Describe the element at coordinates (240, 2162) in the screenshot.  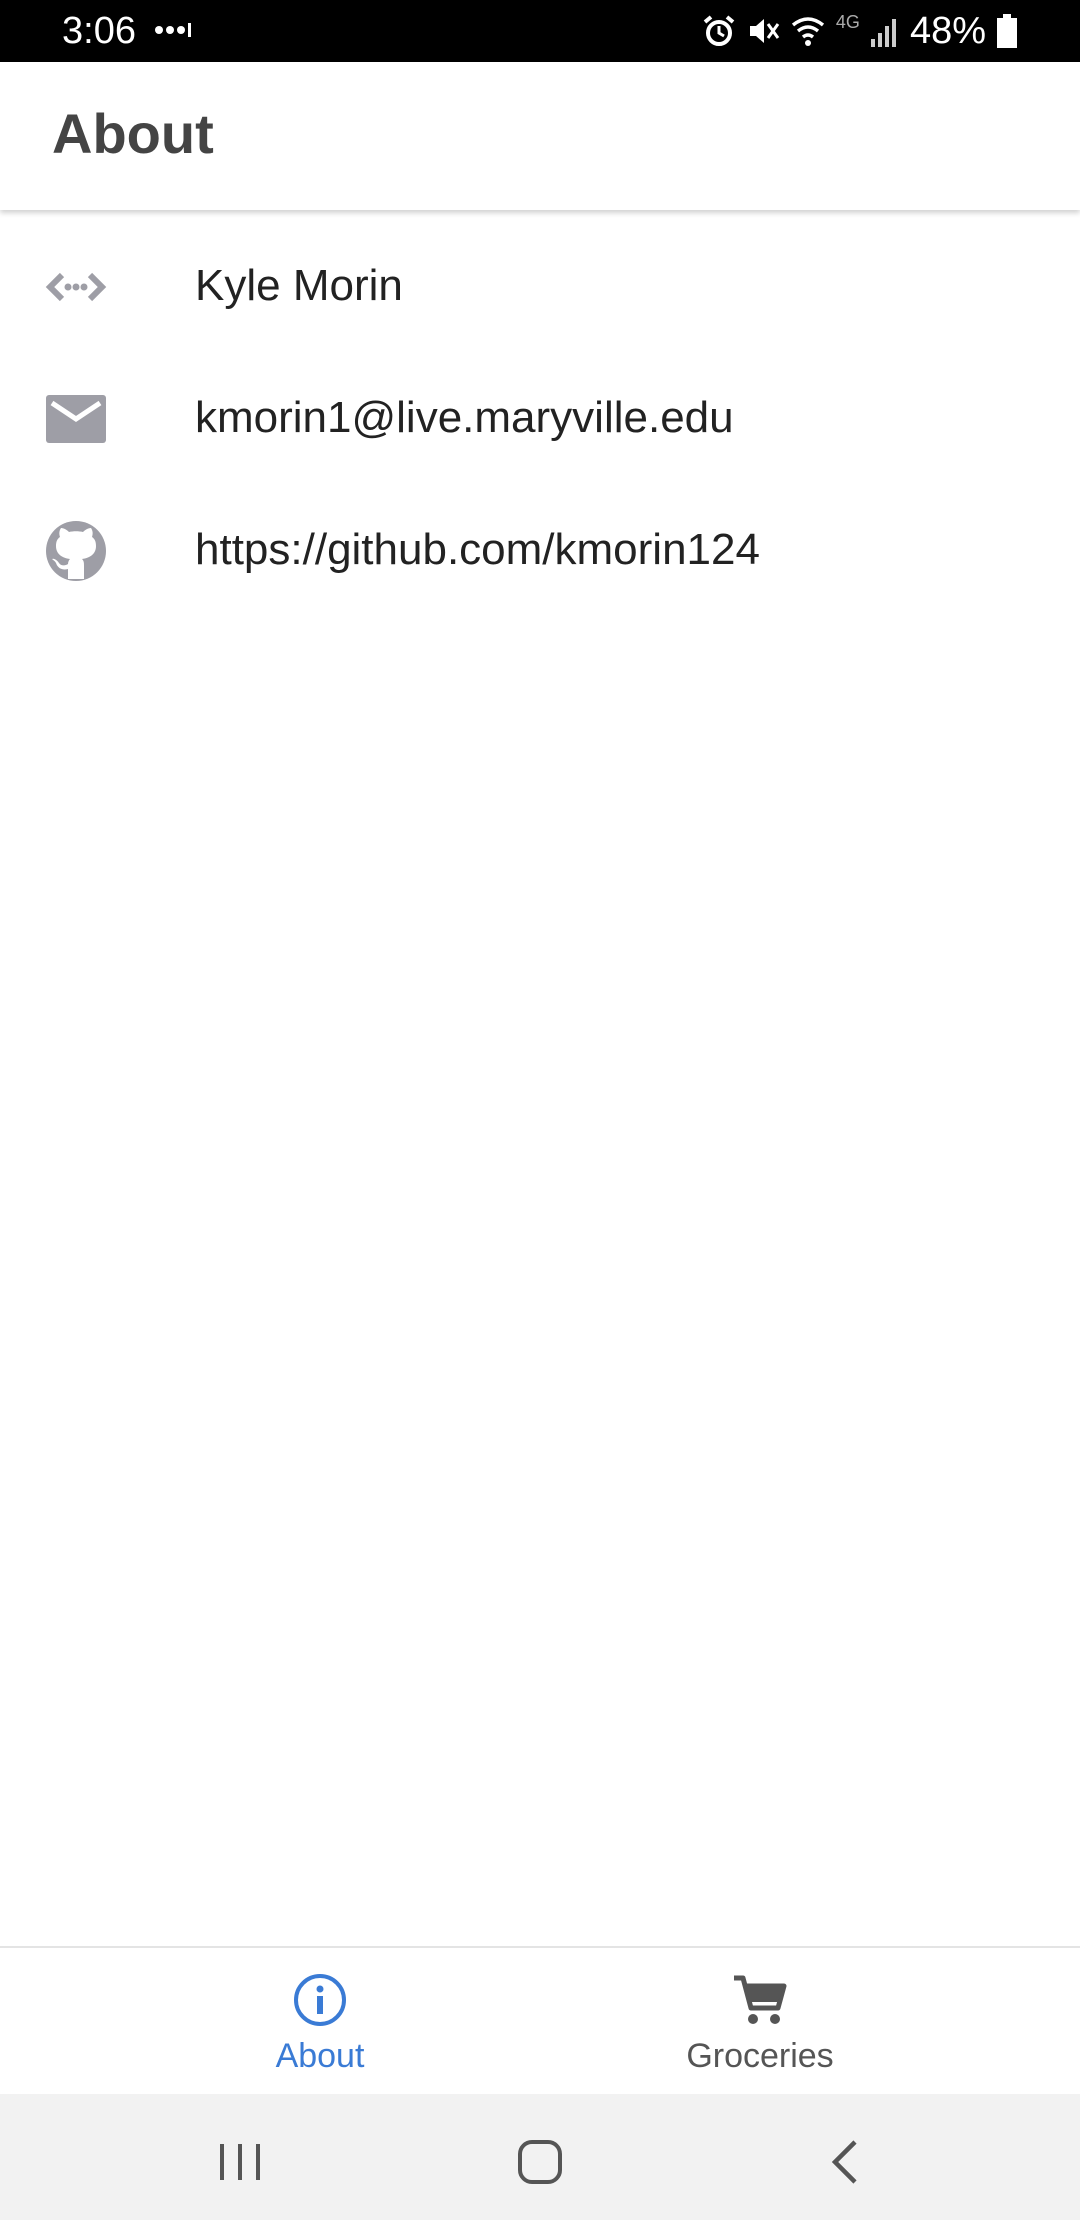
I see `recents-icon` at that location.